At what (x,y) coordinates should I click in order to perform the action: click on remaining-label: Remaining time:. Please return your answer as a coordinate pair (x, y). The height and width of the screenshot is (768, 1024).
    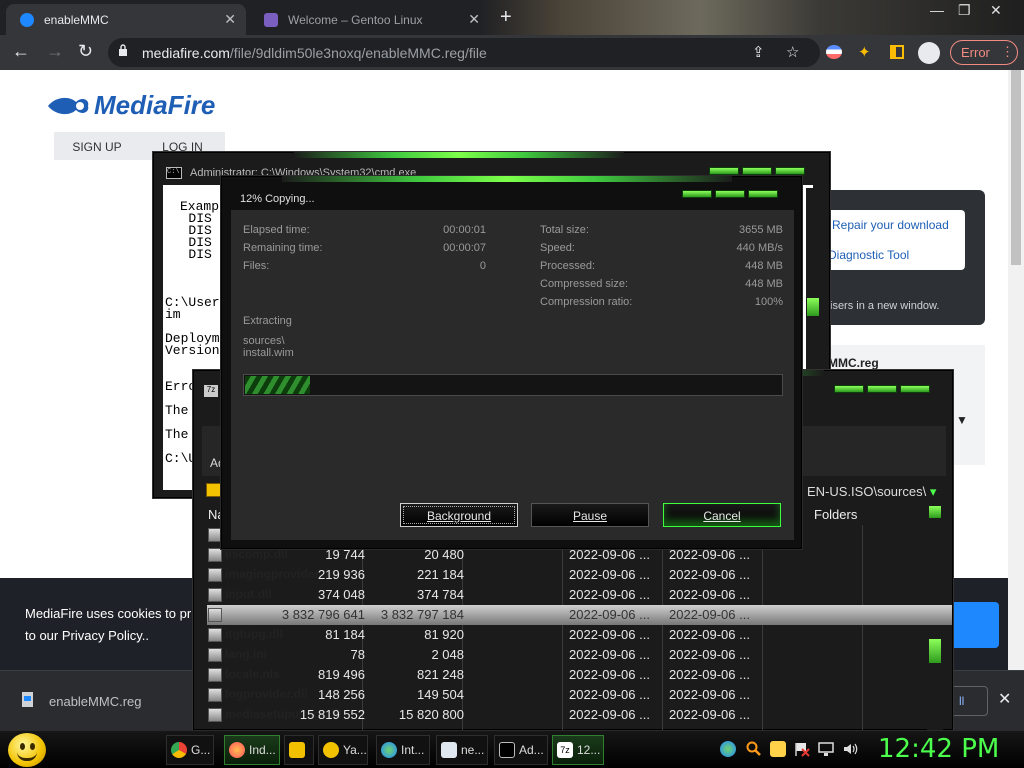
    Looking at the image, I should click on (283, 248).